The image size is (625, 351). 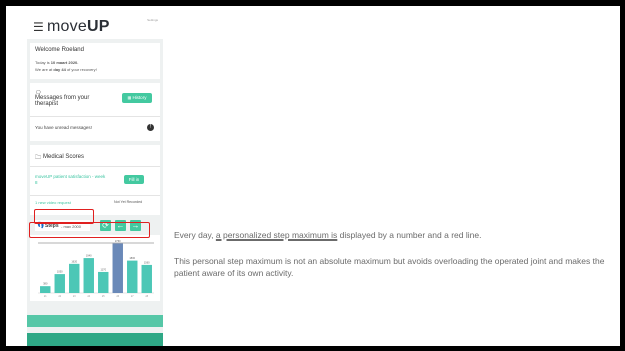 I want to click on unread-text: You have unread messages!, so click(x=63, y=127).